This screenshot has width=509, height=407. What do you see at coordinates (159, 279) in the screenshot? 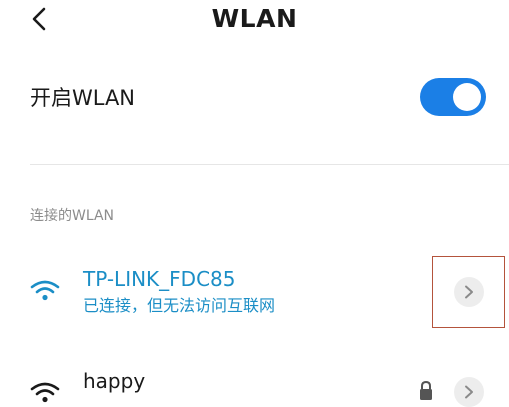
I see `network-name: TP-LINK_FDC85` at bounding box center [159, 279].